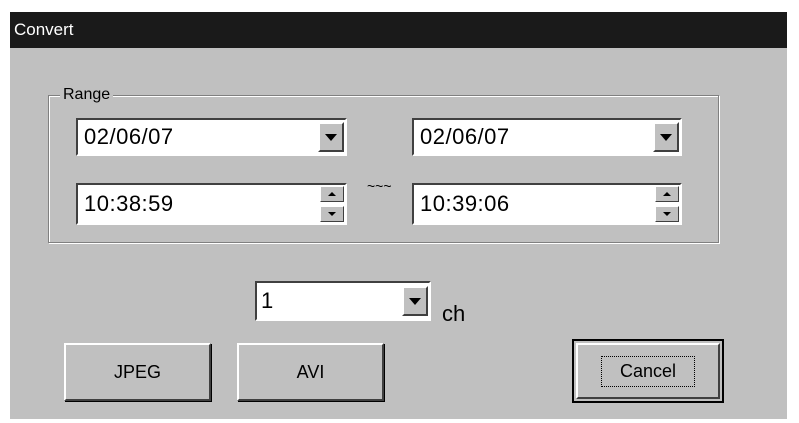  Describe the element at coordinates (667, 204) in the screenshot. I see `end-time-spin-buttons` at that location.